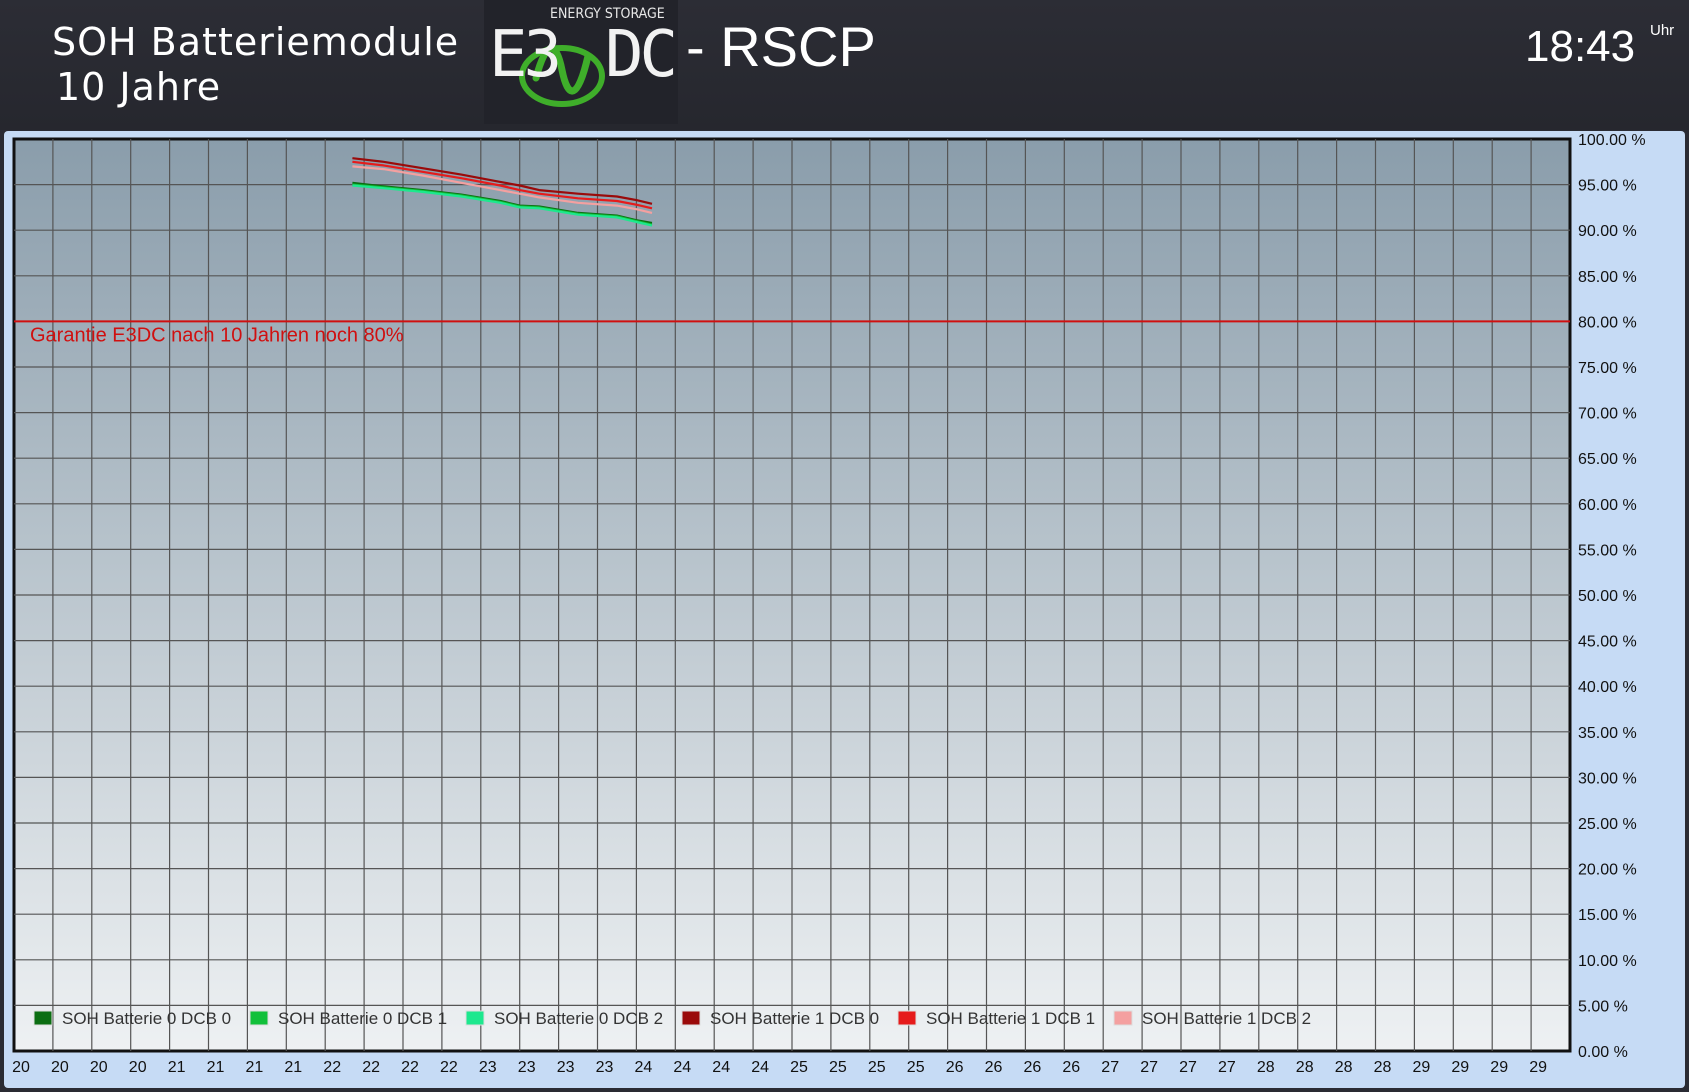 The height and width of the screenshot is (1092, 1689). I want to click on app-subtitle: - RSCP, so click(781, 46).